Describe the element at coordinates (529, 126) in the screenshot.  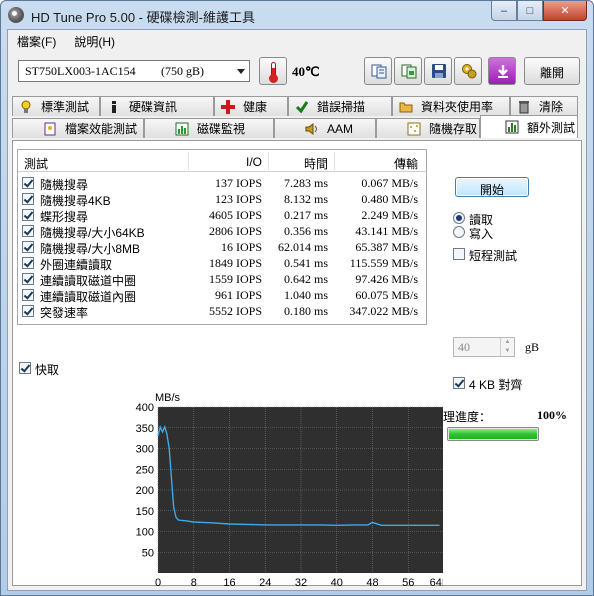
I see `tab-extra-tests: 額外測試` at that location.